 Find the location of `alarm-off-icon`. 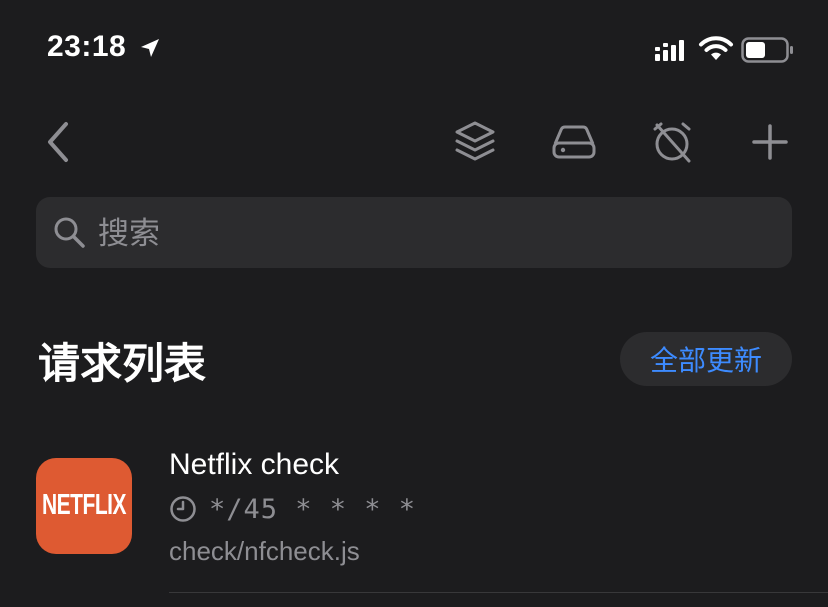

alarm-off-icon is located at coordinates (672, 142).